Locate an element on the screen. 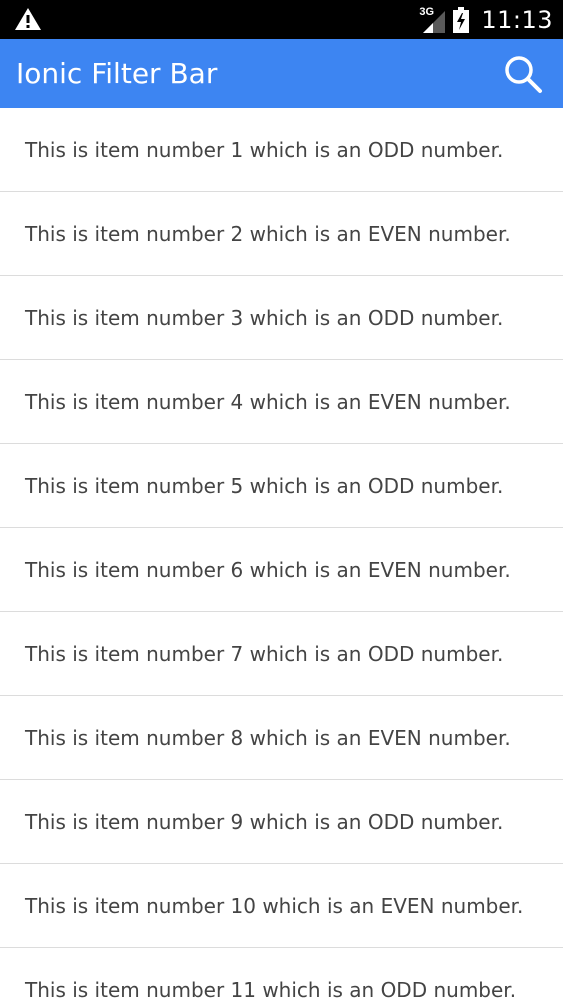  status-time: 11:13 is located at coordinates (517, 19).